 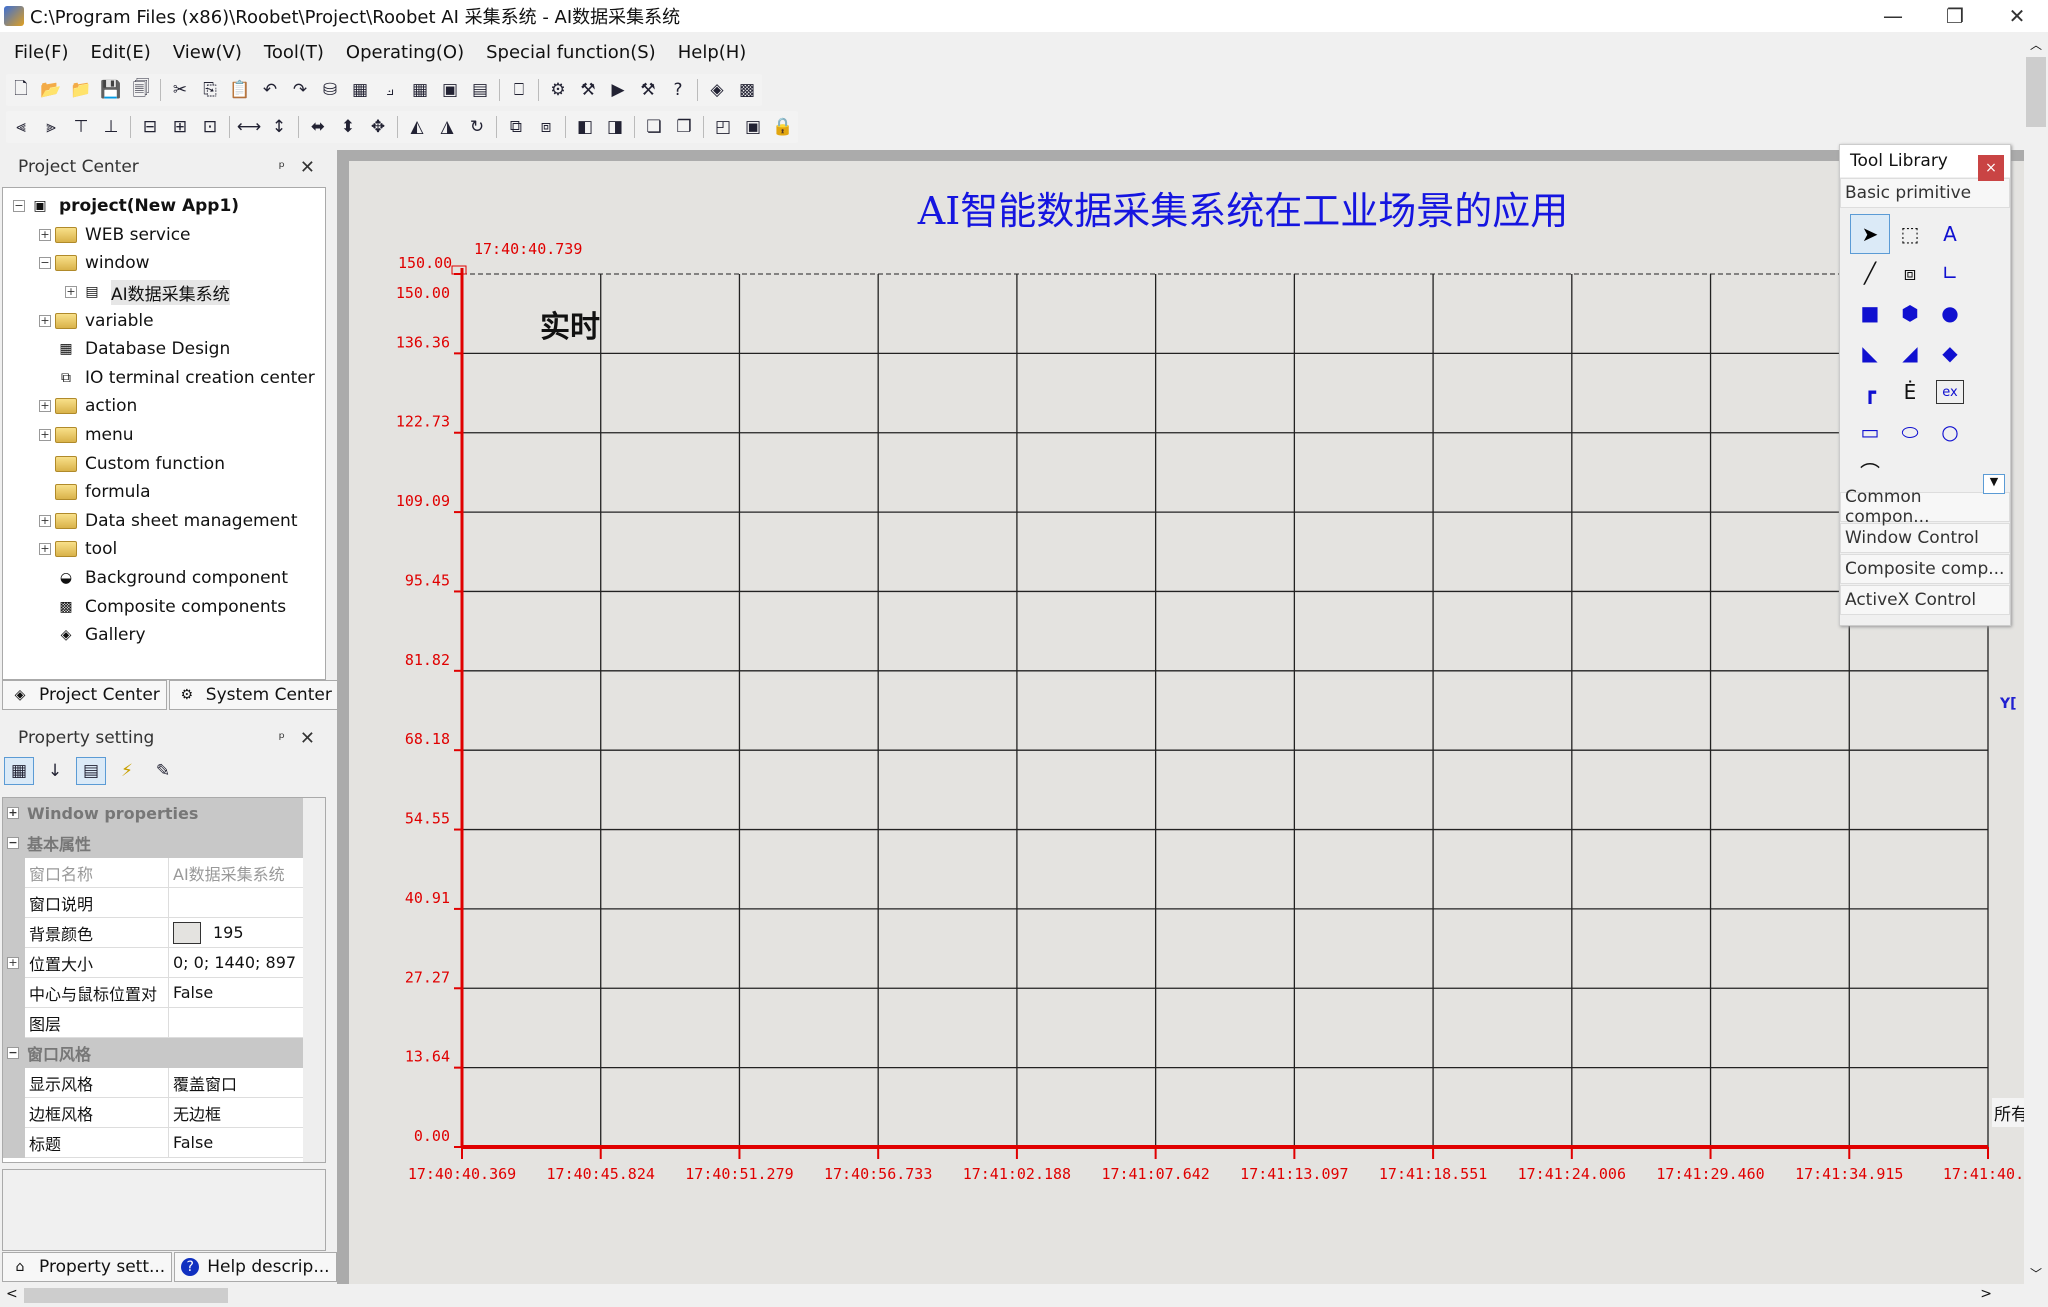 I want to click on horizontal-scrollbar: < >, so click(x=1012, y=1295).